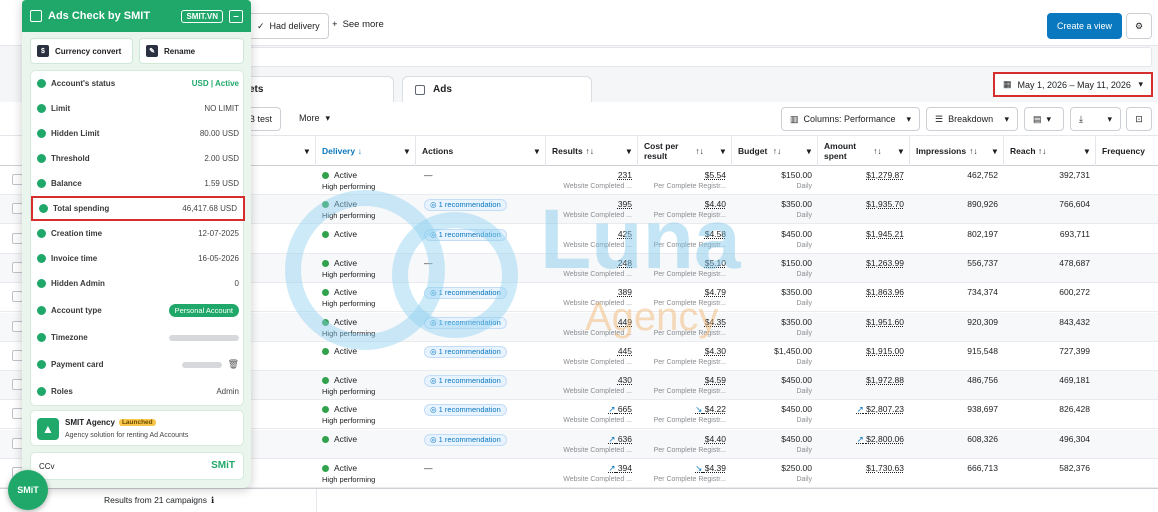 The width and height of the screenshot is (1158, 512). Describe the element at coordinates (288, 26) in the screenshot. I see `filter-had-delivery: ✓ Had delivery` at that location.